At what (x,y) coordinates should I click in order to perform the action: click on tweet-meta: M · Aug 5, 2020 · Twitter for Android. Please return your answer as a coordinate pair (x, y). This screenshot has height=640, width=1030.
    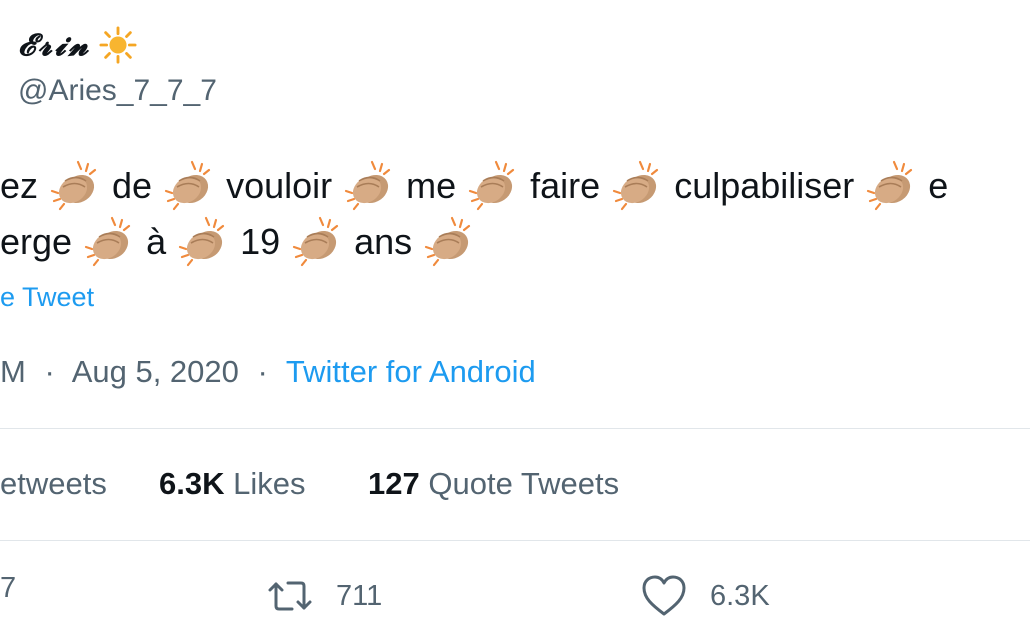
    Looking at the image, I should click on (273, 372).